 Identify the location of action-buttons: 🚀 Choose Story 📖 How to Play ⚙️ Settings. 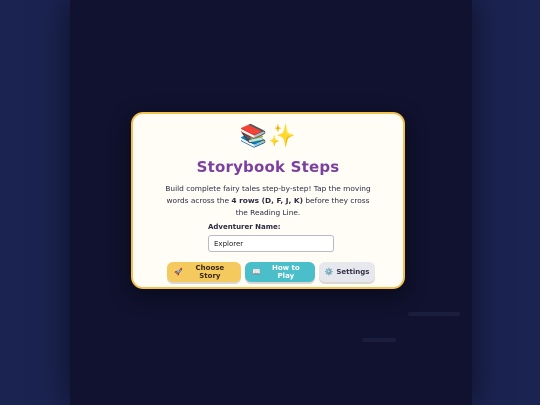
(271, 272).